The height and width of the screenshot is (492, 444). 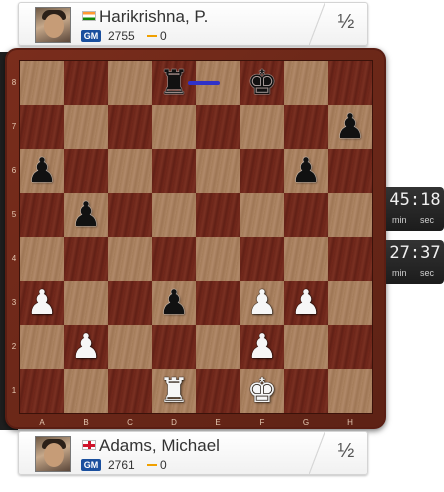 What do you see at coordinates (399, 220) in the screenshot?
I see `top-clock-min-label: min` at bounding box center [399, 220].